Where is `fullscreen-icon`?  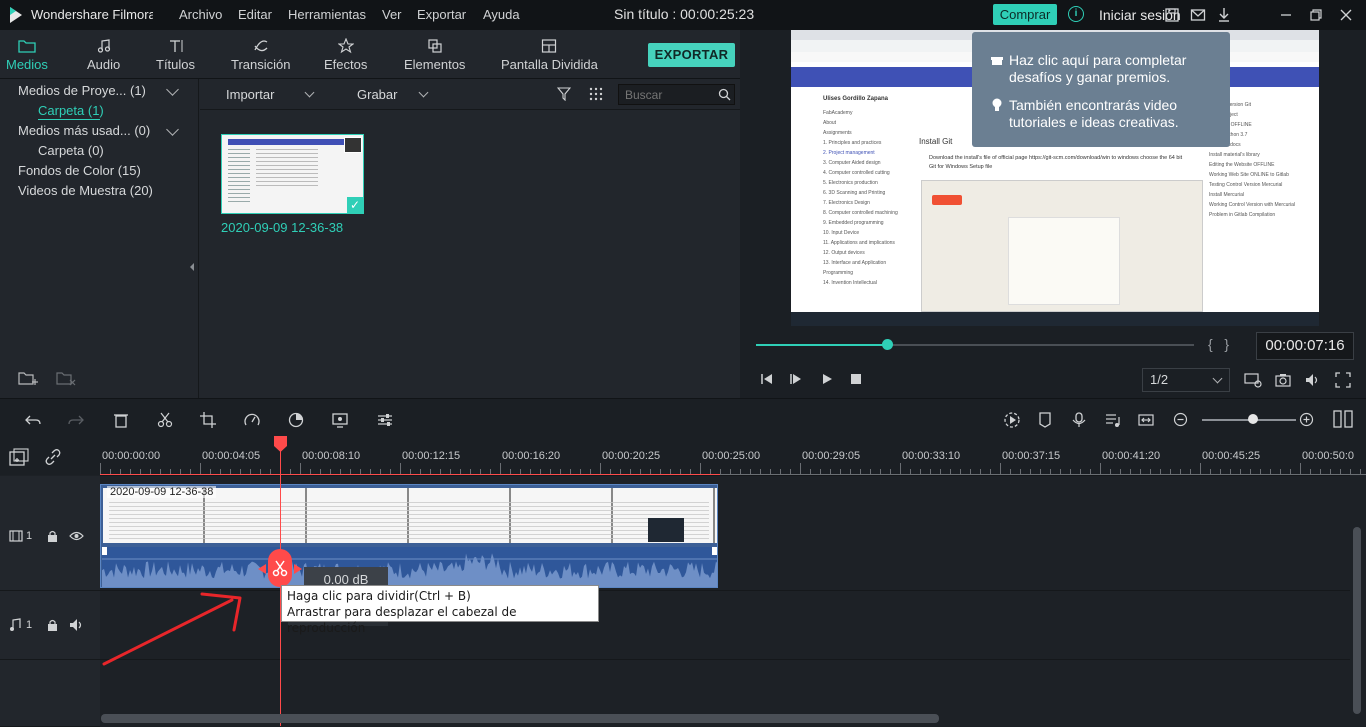
fullscreen-icon is located at coordinates (1343, 380).